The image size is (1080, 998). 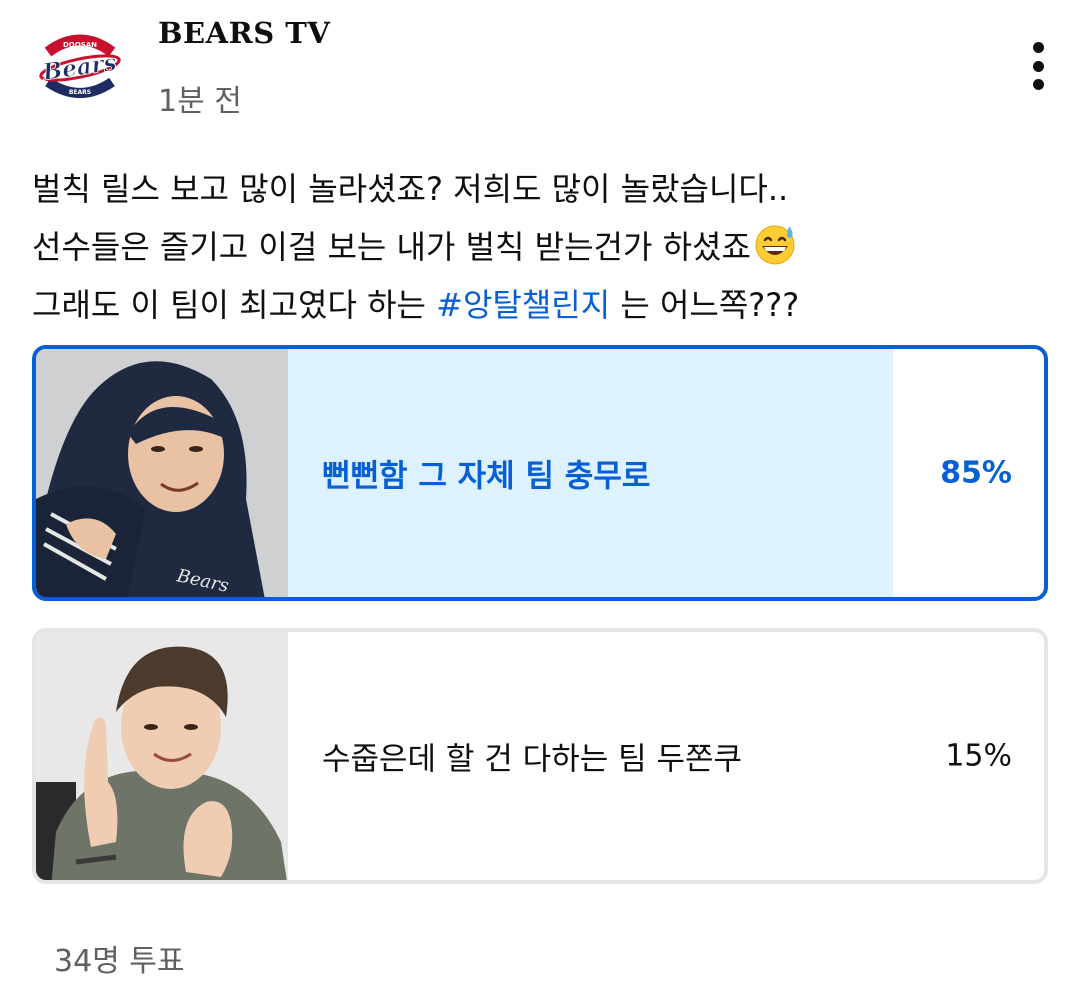 What do you see at coordinates (705, 305) in the screenshot?
I see `post-line-3-after: 는 어느쪽???` at bounding box center [705, 305].